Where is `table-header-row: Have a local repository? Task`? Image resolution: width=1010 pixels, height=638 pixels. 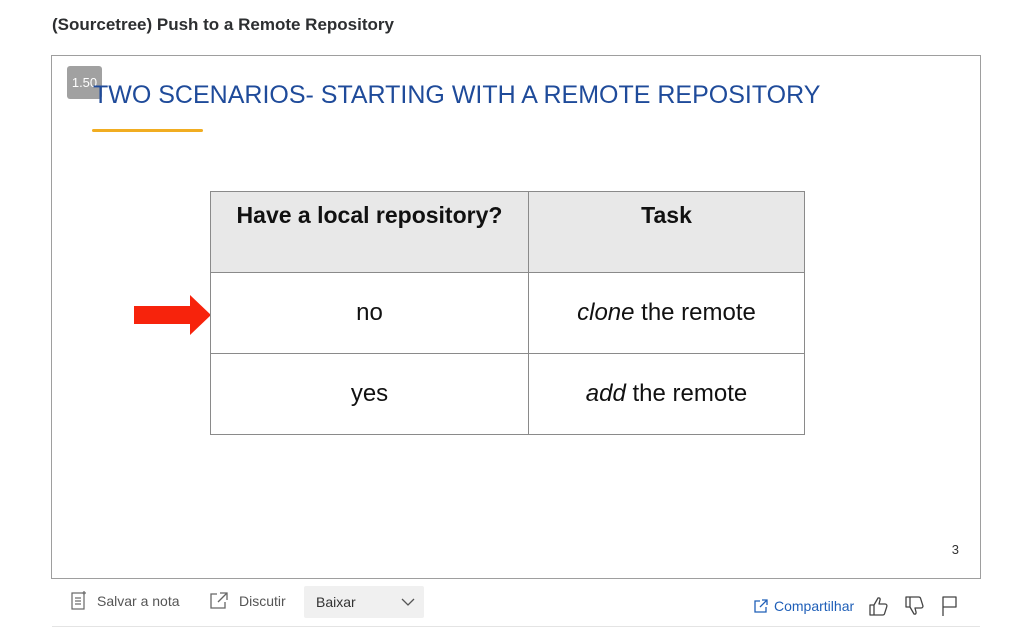 table-header-row: Have a local repository? Task is located at coordinates (507, 232).